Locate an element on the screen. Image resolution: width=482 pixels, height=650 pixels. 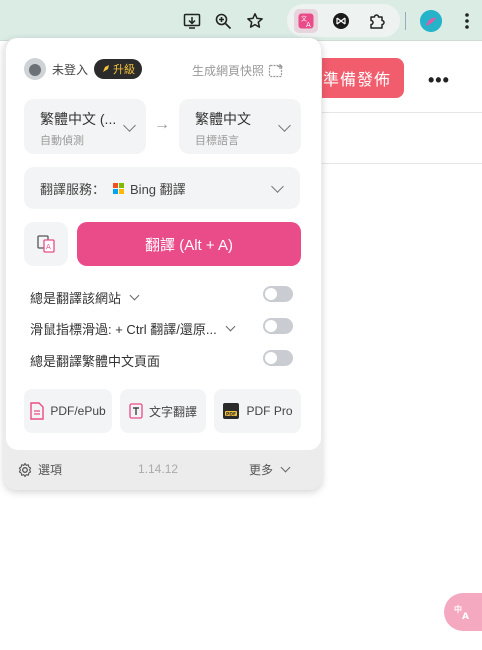
snapshot-button: 生成網頁快照 is located at coordinates (238, 70).